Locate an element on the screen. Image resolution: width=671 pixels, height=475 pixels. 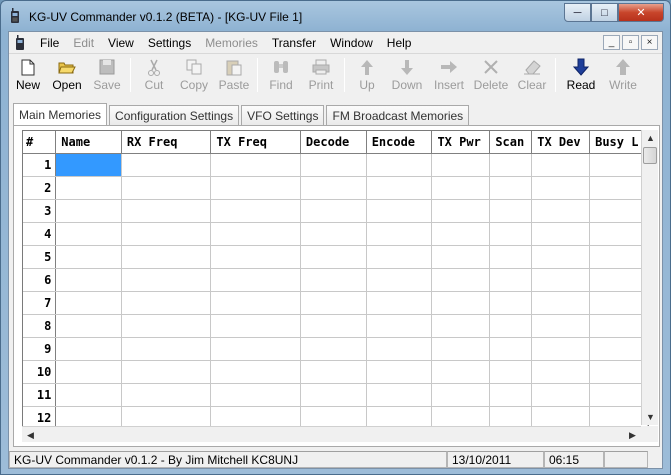
row-number: 5 is located at coordinates (40, 257).